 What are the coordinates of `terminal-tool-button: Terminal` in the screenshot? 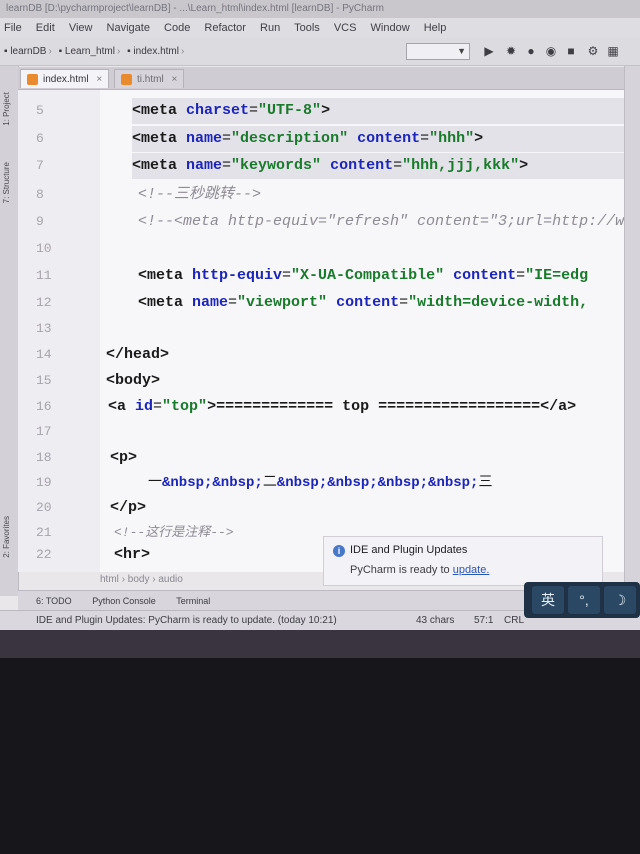 It's located at (193, 601).